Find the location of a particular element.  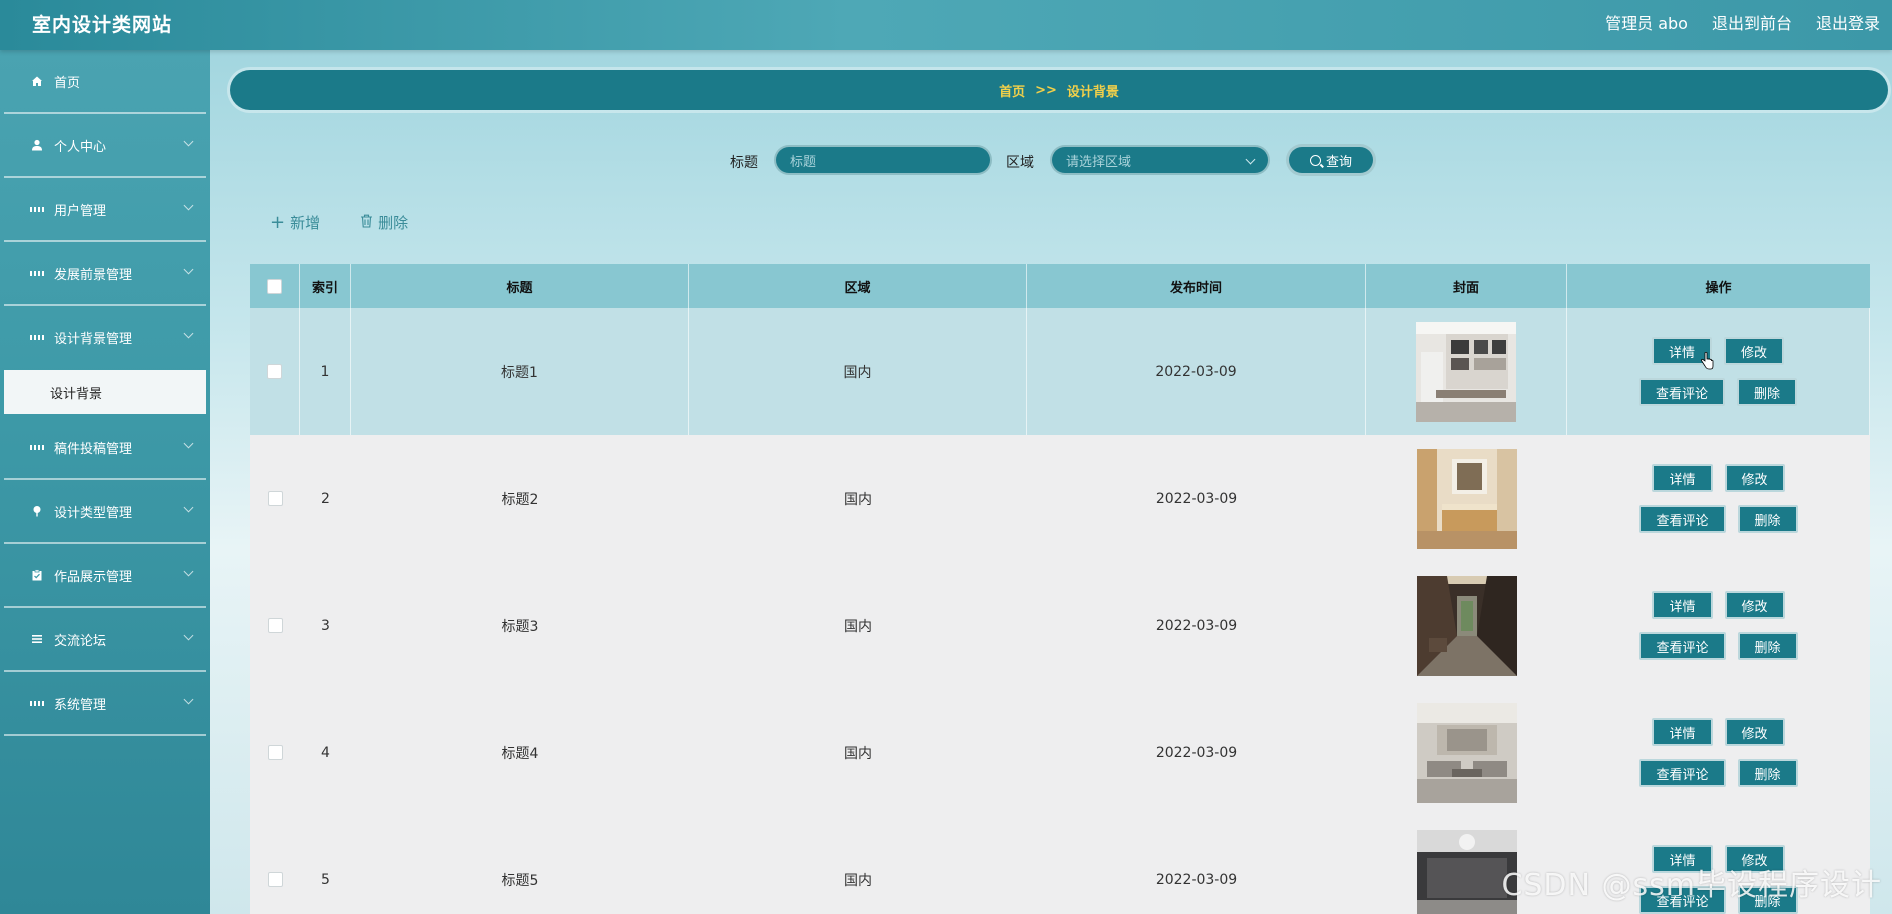

sidebar-item-forum: 交流论坛 is located at coordinates (105, 640).